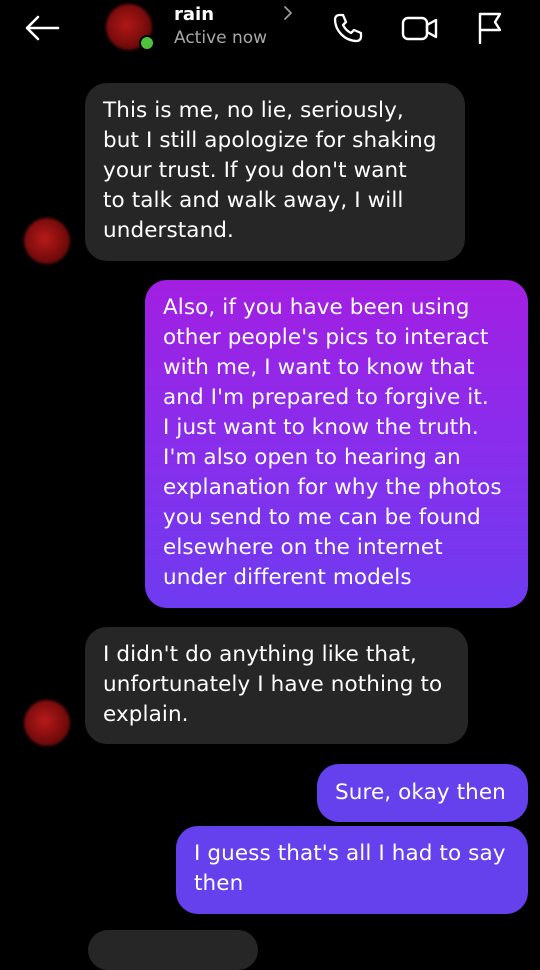 This screenshot has width=540, height=970. I want to click on phone-icon, so click(348, 28).